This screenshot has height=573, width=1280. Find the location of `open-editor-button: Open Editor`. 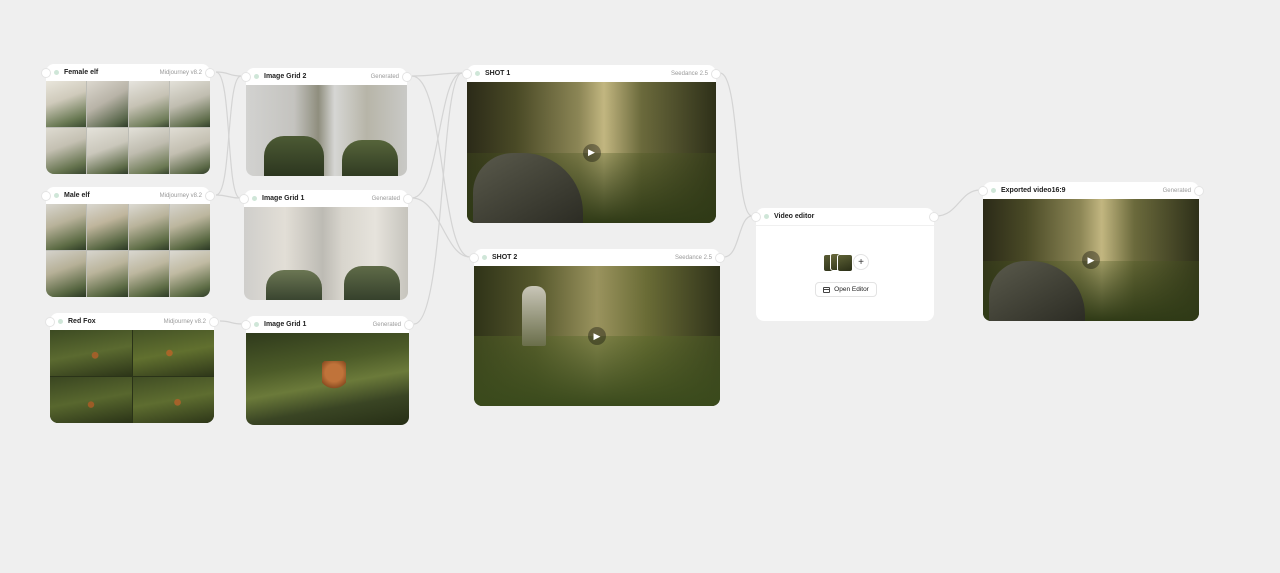

open-editor-button: Open Editor is located at coordinates (846, 289).